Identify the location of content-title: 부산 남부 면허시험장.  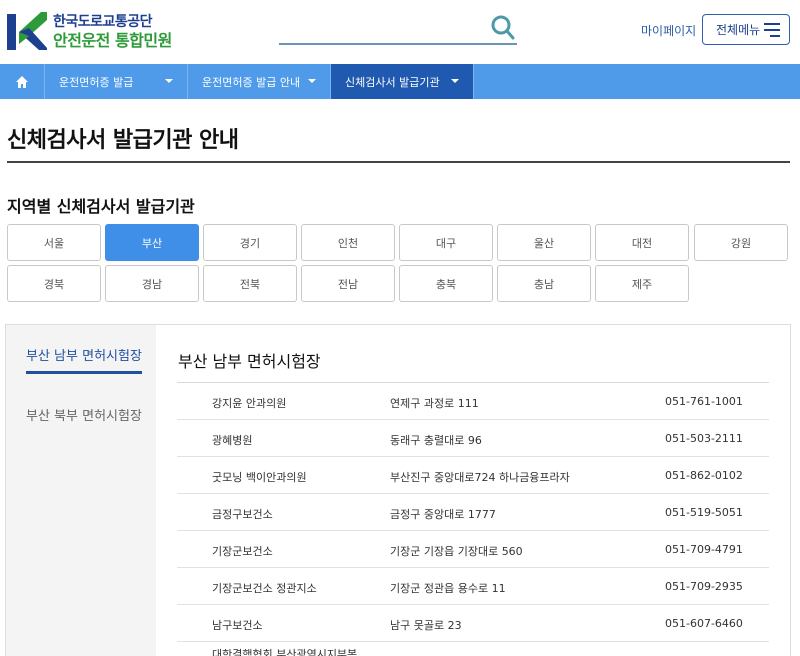
(249, 361).